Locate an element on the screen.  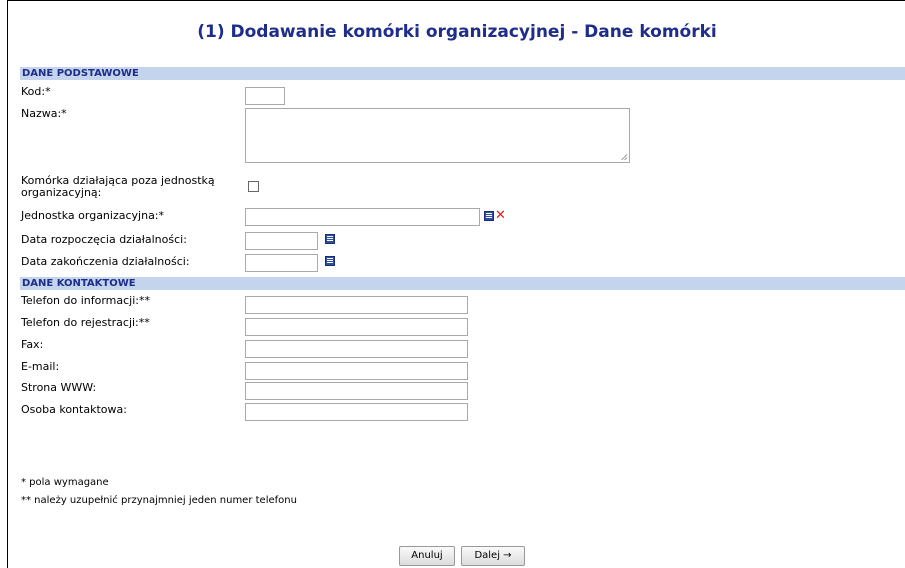
nazwa-label: Nazwa:* is located at coordinates (44, 113).